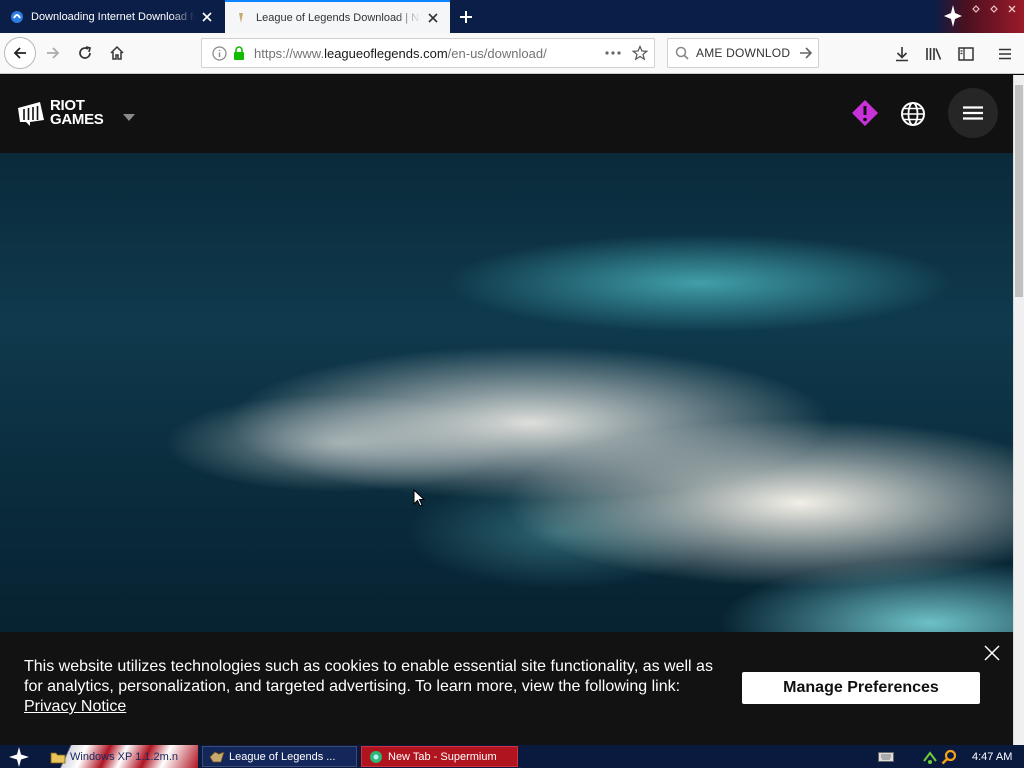 This screenshot has width=1024, height=768. Describe the element at coordinates (124, 756) in the screenshot. I see `taskbar-item-label: Windows XP 1.1.2m.n` at that location.